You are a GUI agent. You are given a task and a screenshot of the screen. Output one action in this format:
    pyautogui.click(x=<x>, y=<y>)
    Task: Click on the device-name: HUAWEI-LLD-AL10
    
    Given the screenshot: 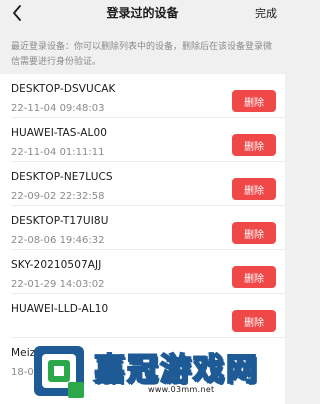 What is the action you would take?
    pyautogui.click(x=60, y=309)
    